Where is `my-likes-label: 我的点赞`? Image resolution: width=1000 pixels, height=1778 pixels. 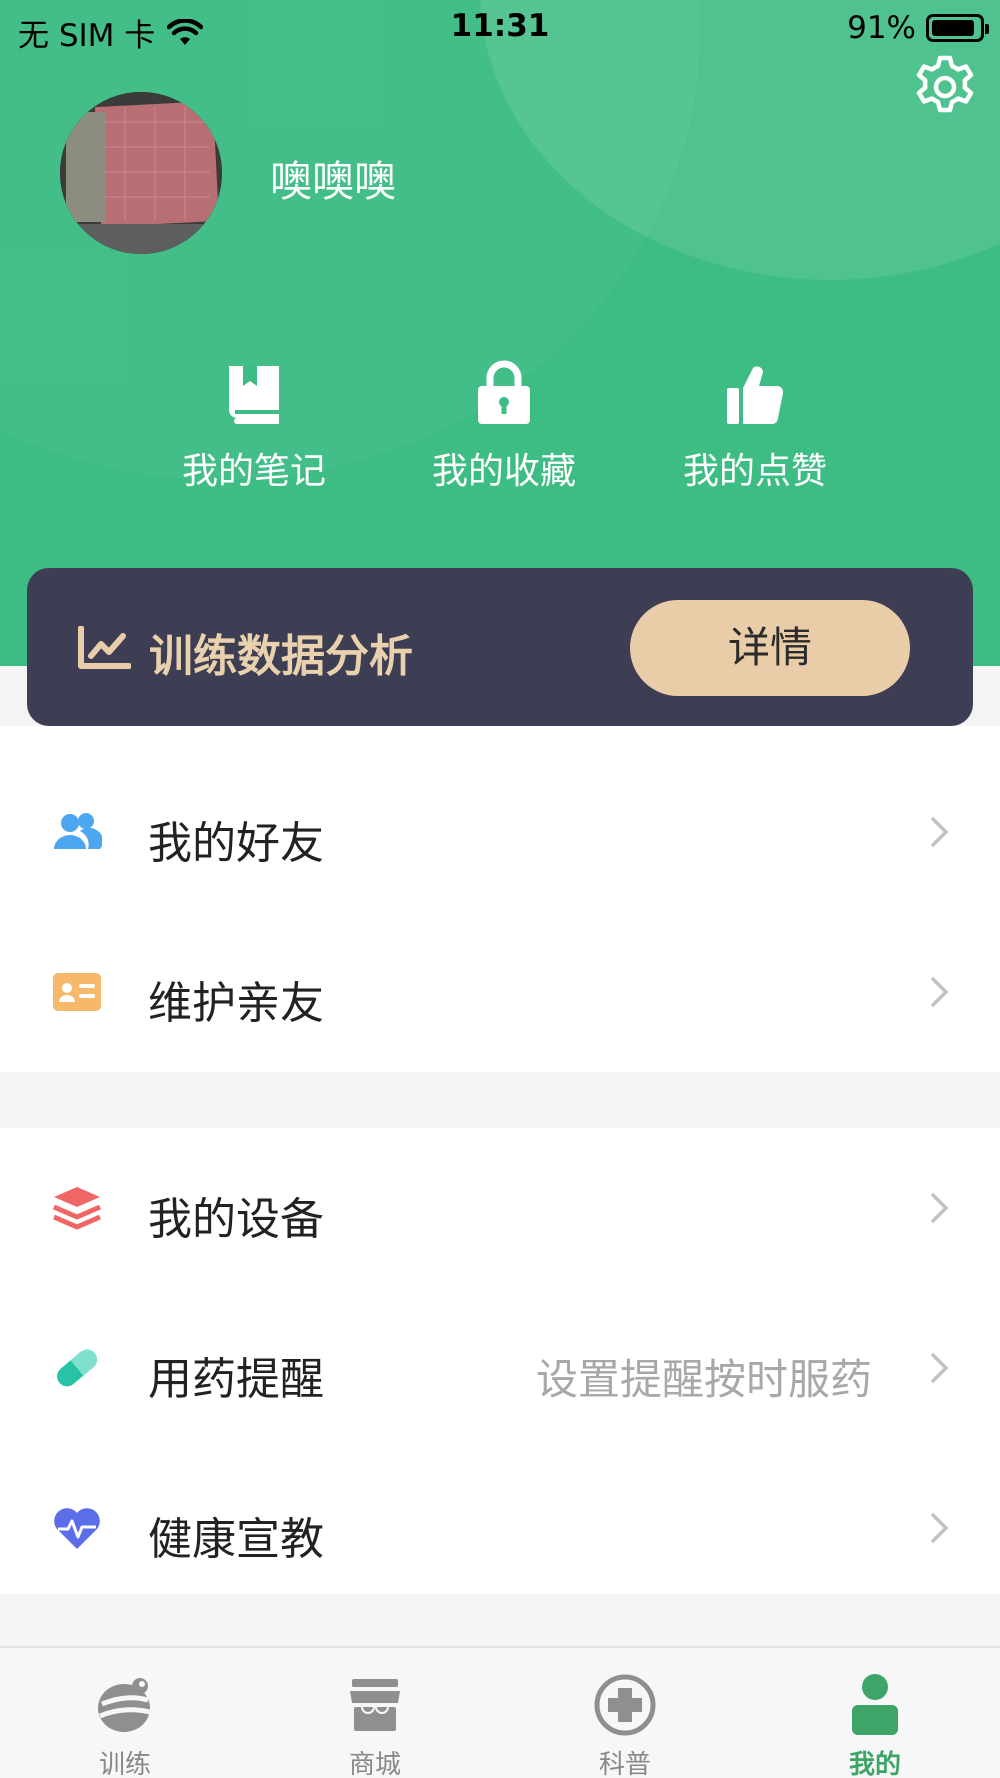
my-likes-label: 我的点赞 is located at coordinates (754, 471).